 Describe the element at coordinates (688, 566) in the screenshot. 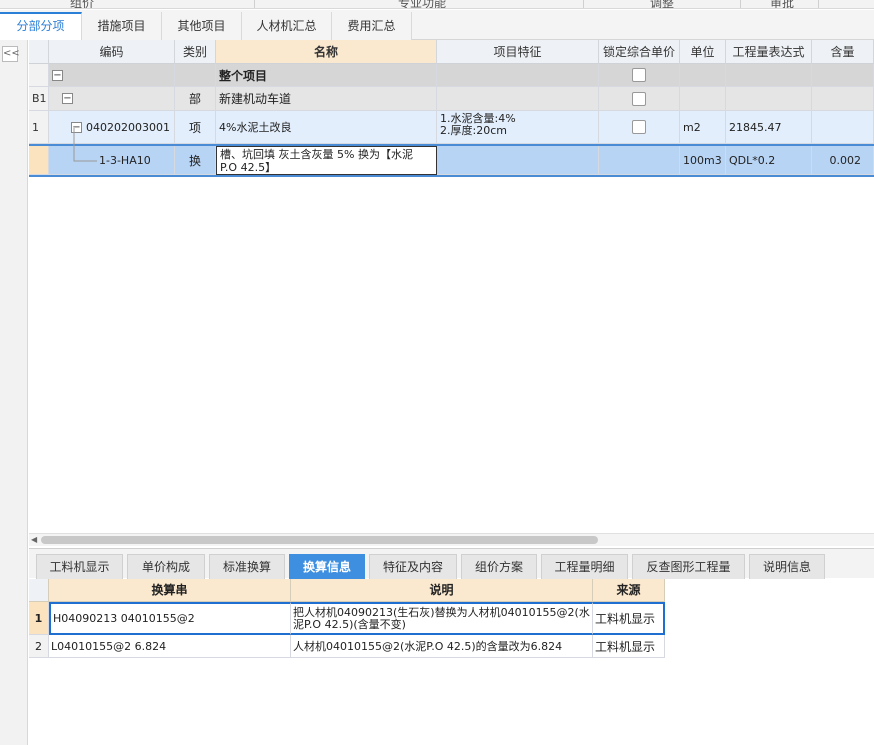

I see `tab-reverse-graphic-quantity: 反查图形工程量` at that location.